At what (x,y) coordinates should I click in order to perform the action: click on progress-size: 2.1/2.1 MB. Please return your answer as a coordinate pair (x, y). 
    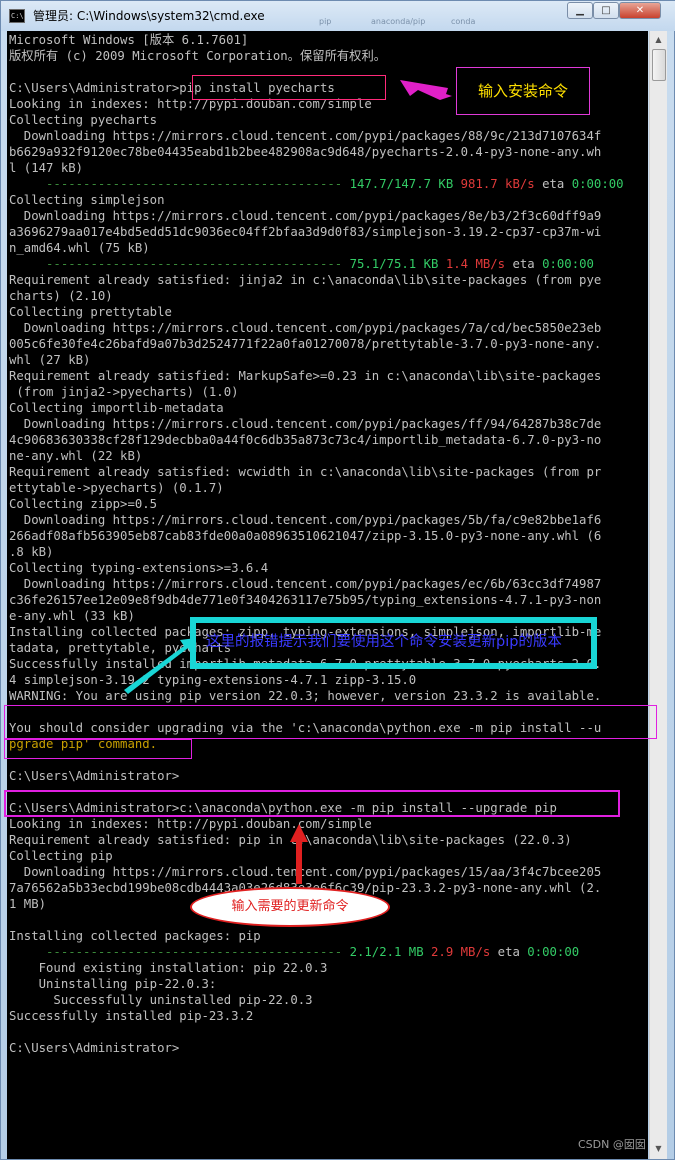
    Looking at the image, I should click on (386, 952).